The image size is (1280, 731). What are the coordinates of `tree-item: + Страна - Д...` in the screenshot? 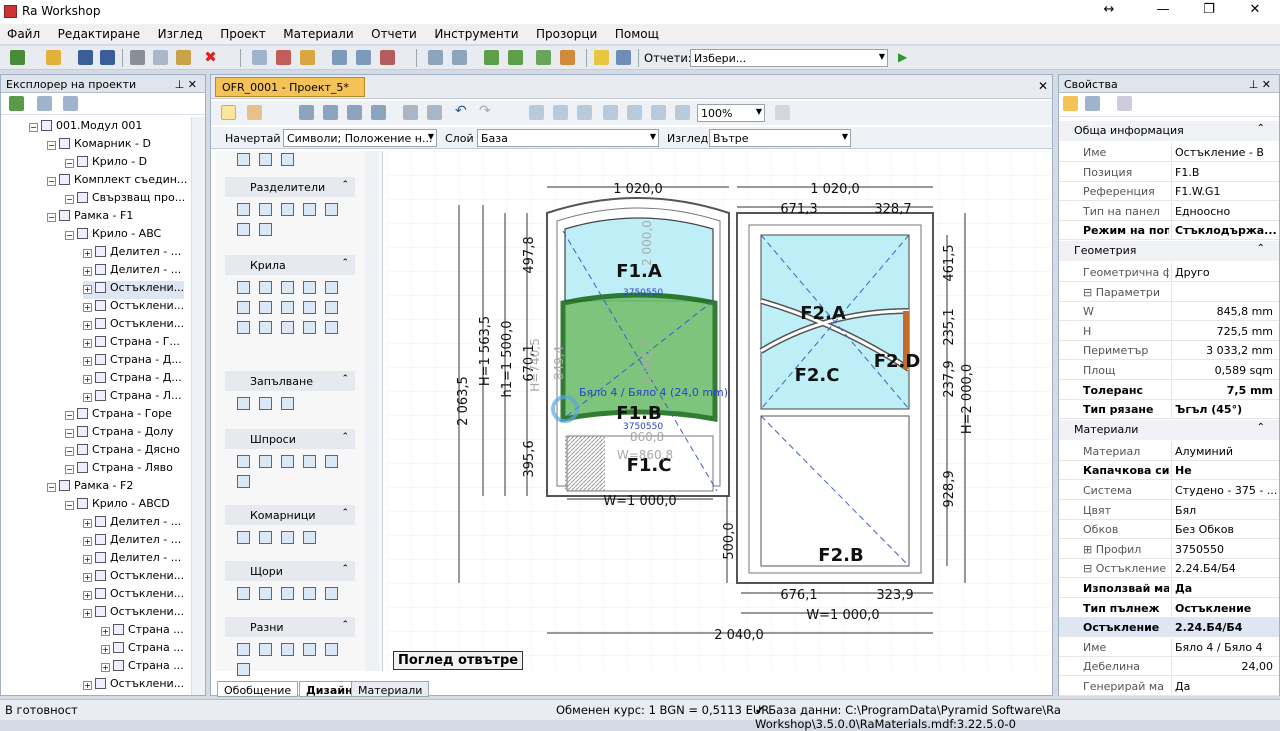 It's located at (132, 362).